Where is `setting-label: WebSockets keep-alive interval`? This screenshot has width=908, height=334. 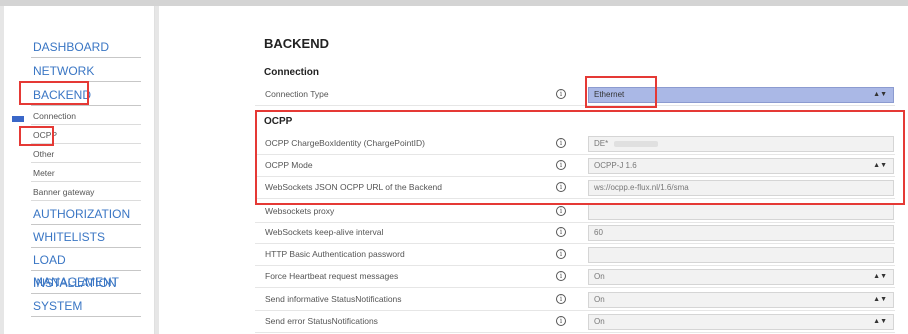
setting-label: WebSockets keep-alive interval is located at coordinates (324, 232).